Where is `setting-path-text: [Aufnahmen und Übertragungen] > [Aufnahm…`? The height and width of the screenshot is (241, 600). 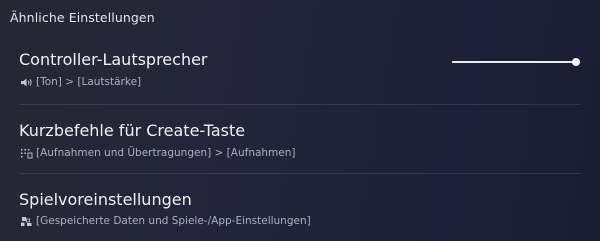 setting-path-text: [Aufnahmen und Übertragungen] > [Aufnahm… is located at coordinates (166, 153).